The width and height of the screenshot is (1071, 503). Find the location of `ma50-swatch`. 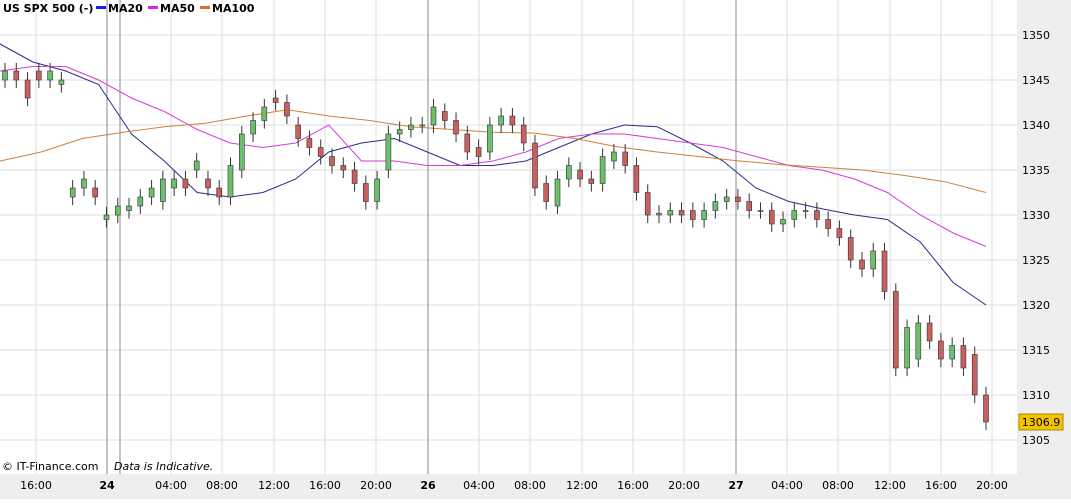

ma50-swatch is located at coordinates (153, 7).